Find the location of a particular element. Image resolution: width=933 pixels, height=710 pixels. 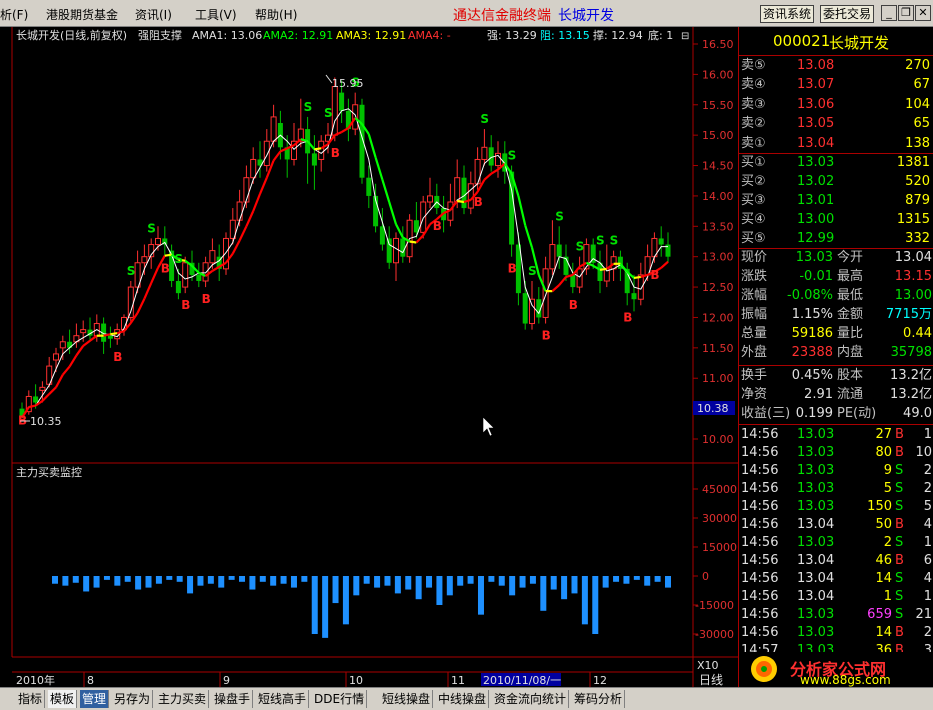

x-label-dec: 12 is located at coordinates (600, 680).